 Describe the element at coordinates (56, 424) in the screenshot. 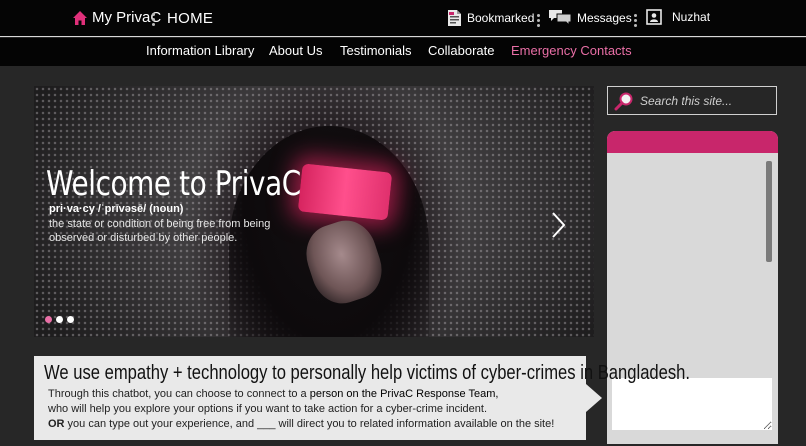

I see `callout-or: OR` at that location.